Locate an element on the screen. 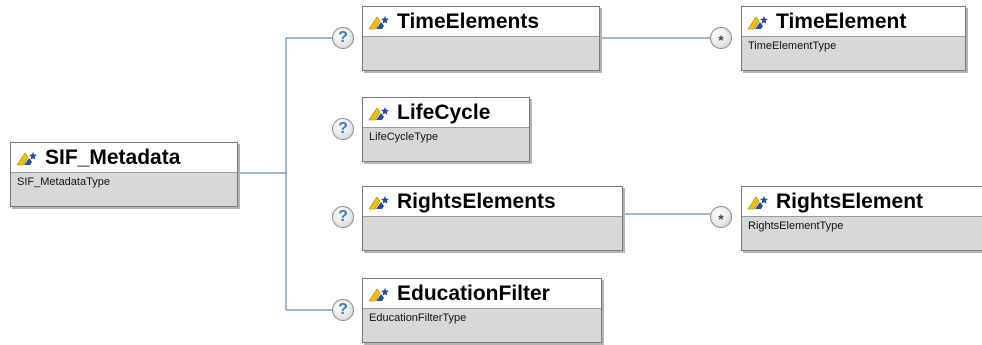  life-cycle-type: LifeCycleType is located at coordinates (446, 144).